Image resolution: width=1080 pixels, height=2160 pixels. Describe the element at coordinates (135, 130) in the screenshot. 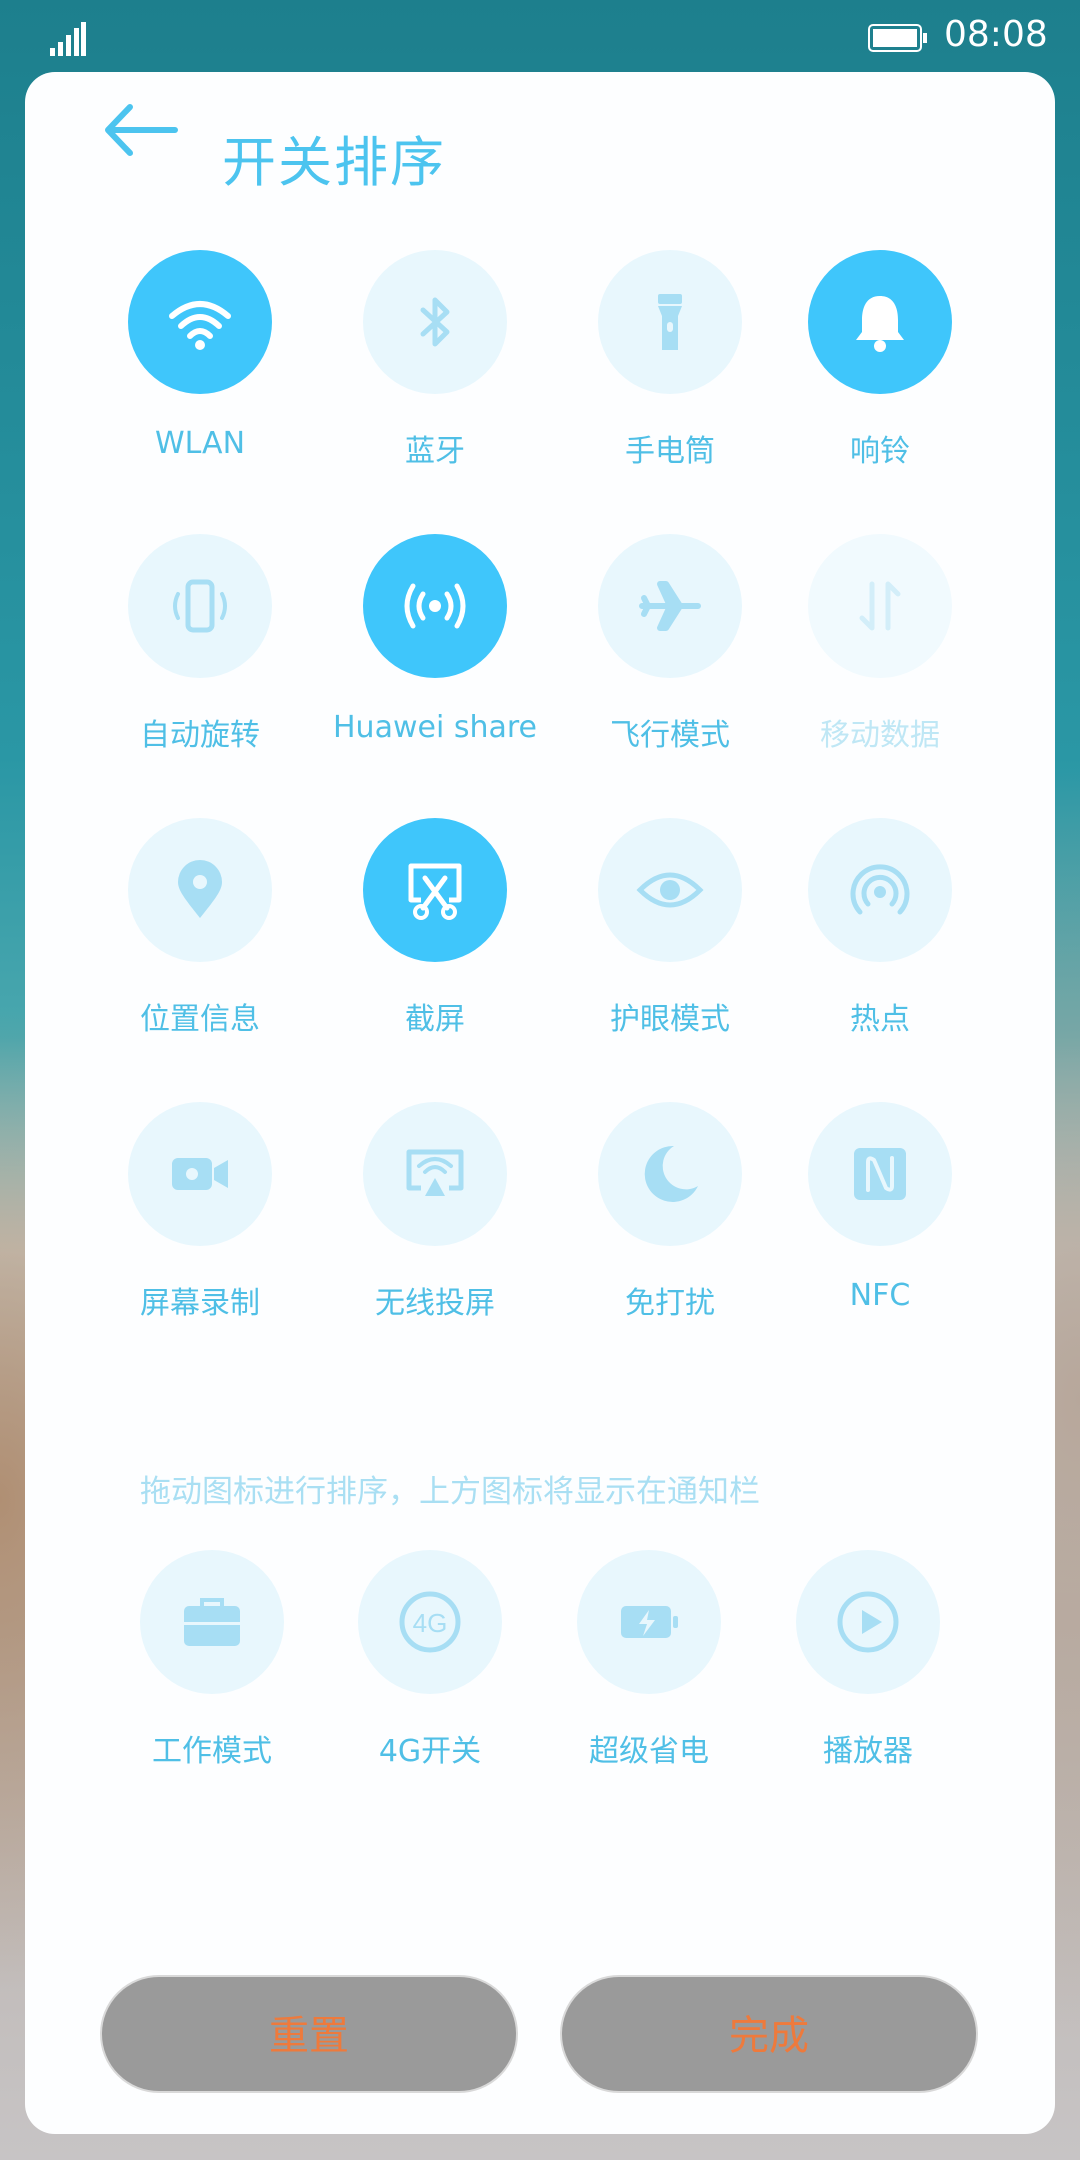

I see `back-arrow-icon` at that location.